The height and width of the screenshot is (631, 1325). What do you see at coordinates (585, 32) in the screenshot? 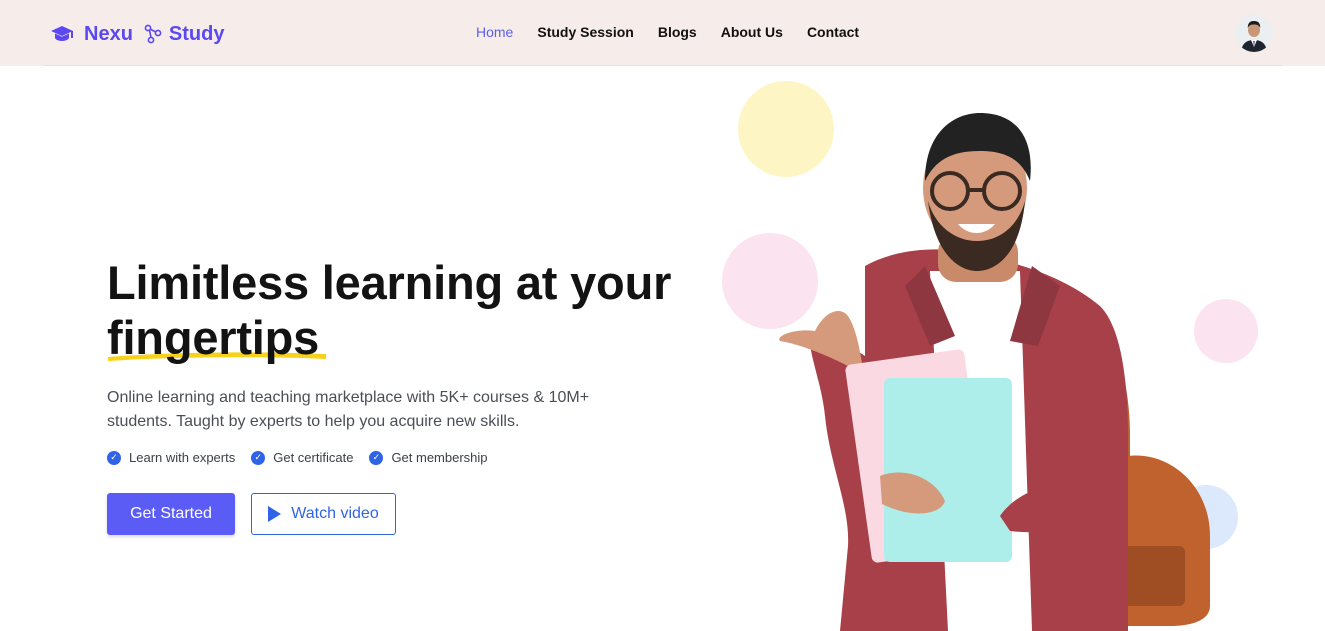
I see `nav-study-session: Study Session` at bounding box center [585, 32].